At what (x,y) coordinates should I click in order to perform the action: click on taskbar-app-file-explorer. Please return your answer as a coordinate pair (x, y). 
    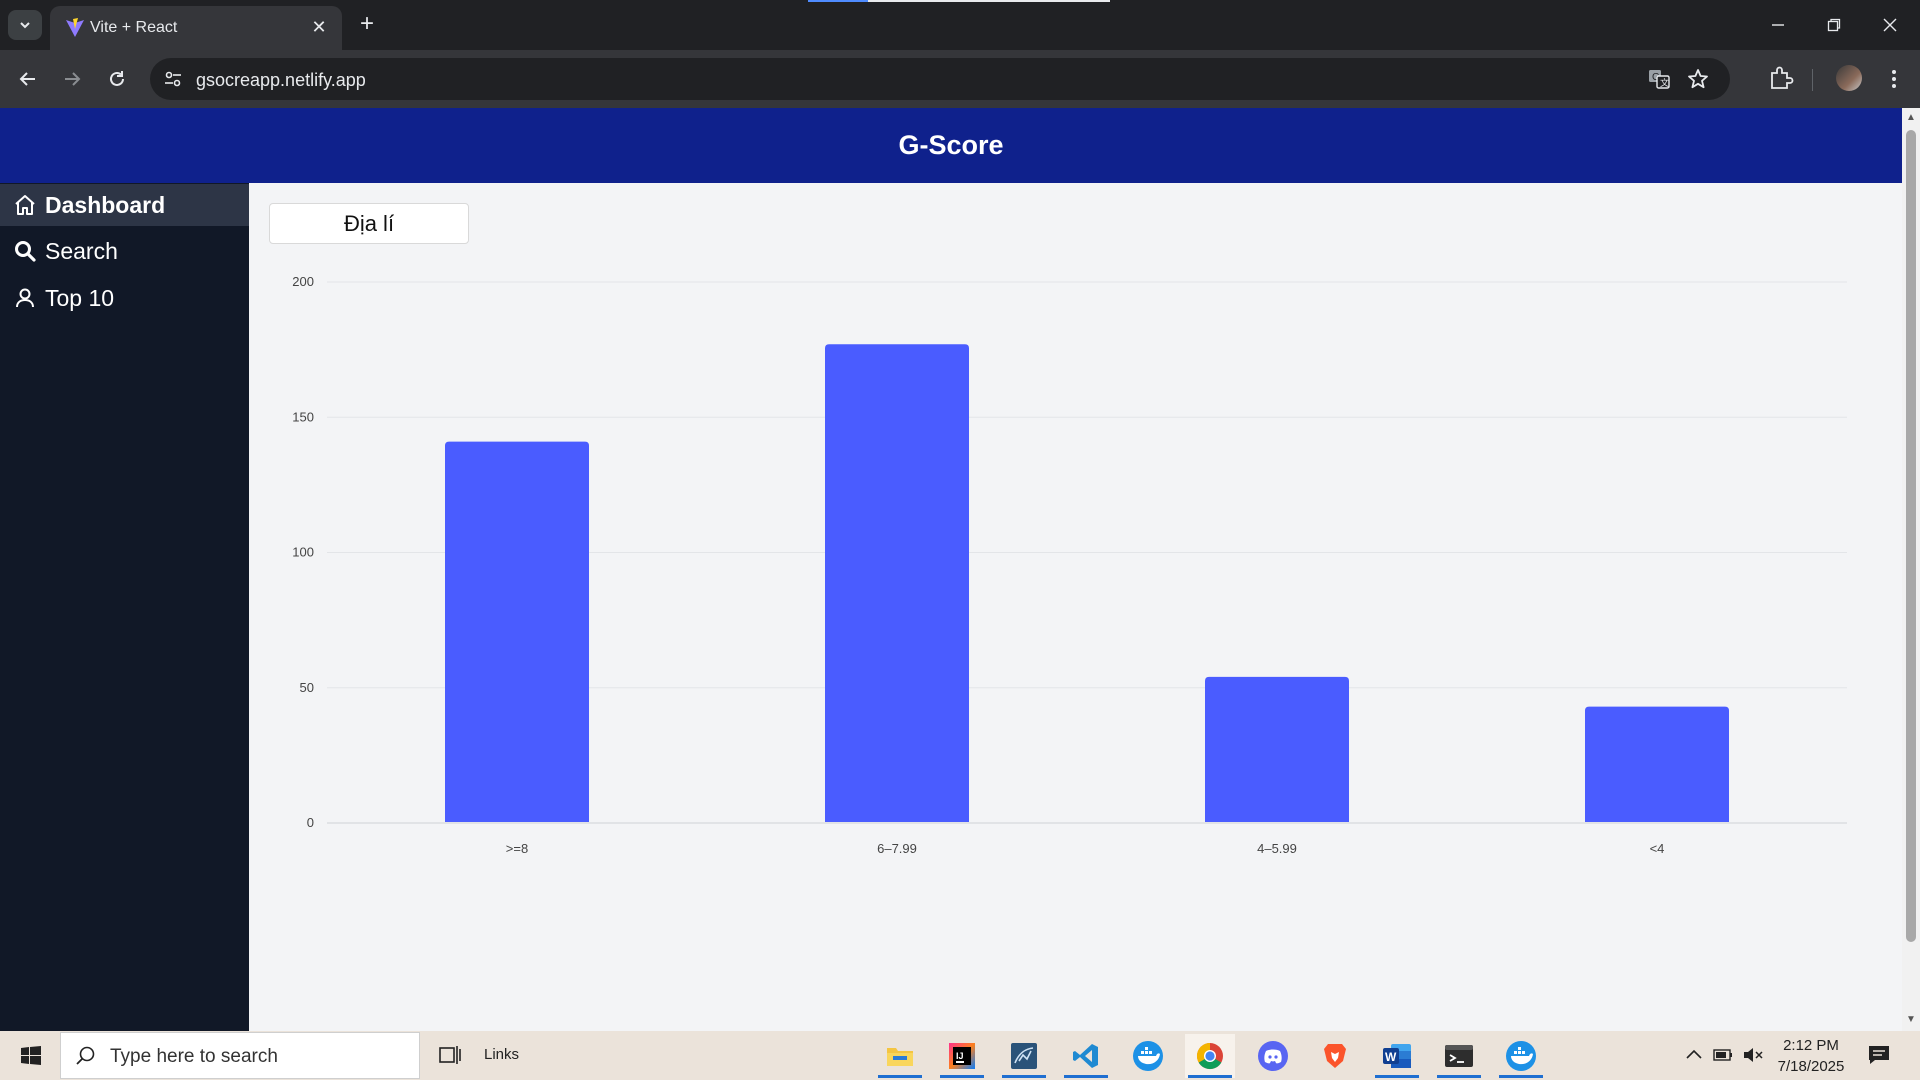
    Looking at the image, I should click on (900, 1056).